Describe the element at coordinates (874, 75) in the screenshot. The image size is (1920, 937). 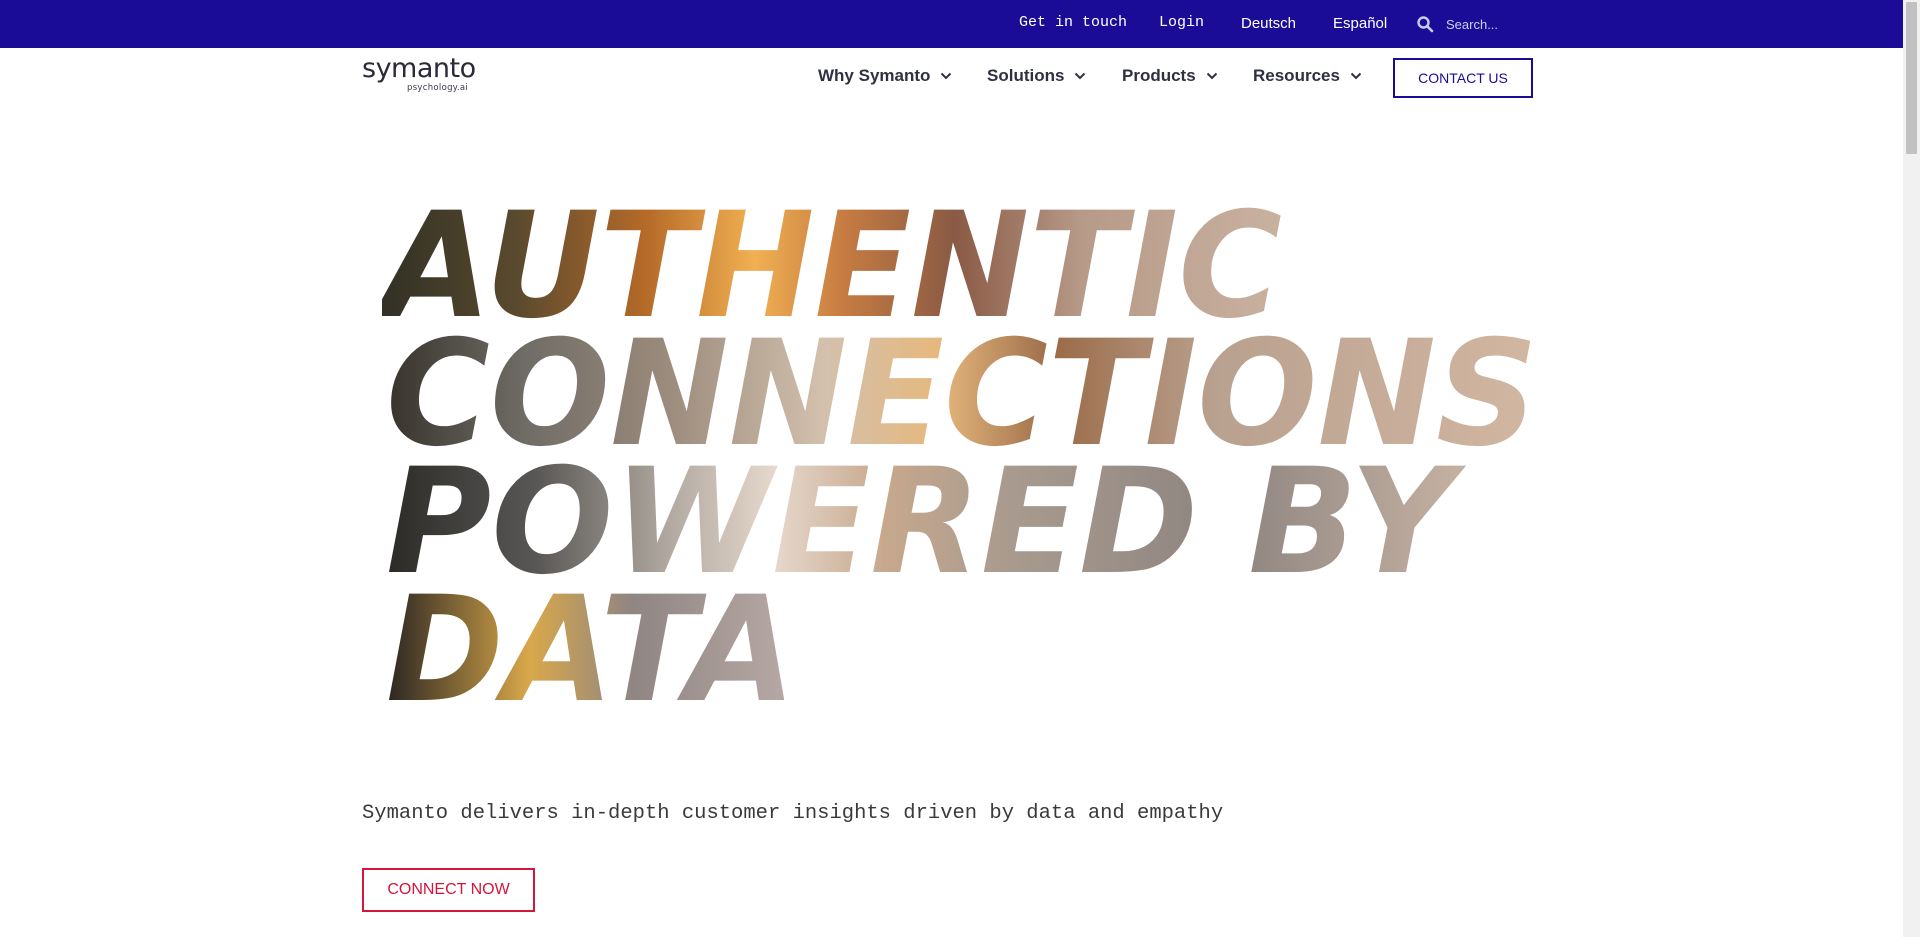
I see `nav-label: Why Symanto` at that location.